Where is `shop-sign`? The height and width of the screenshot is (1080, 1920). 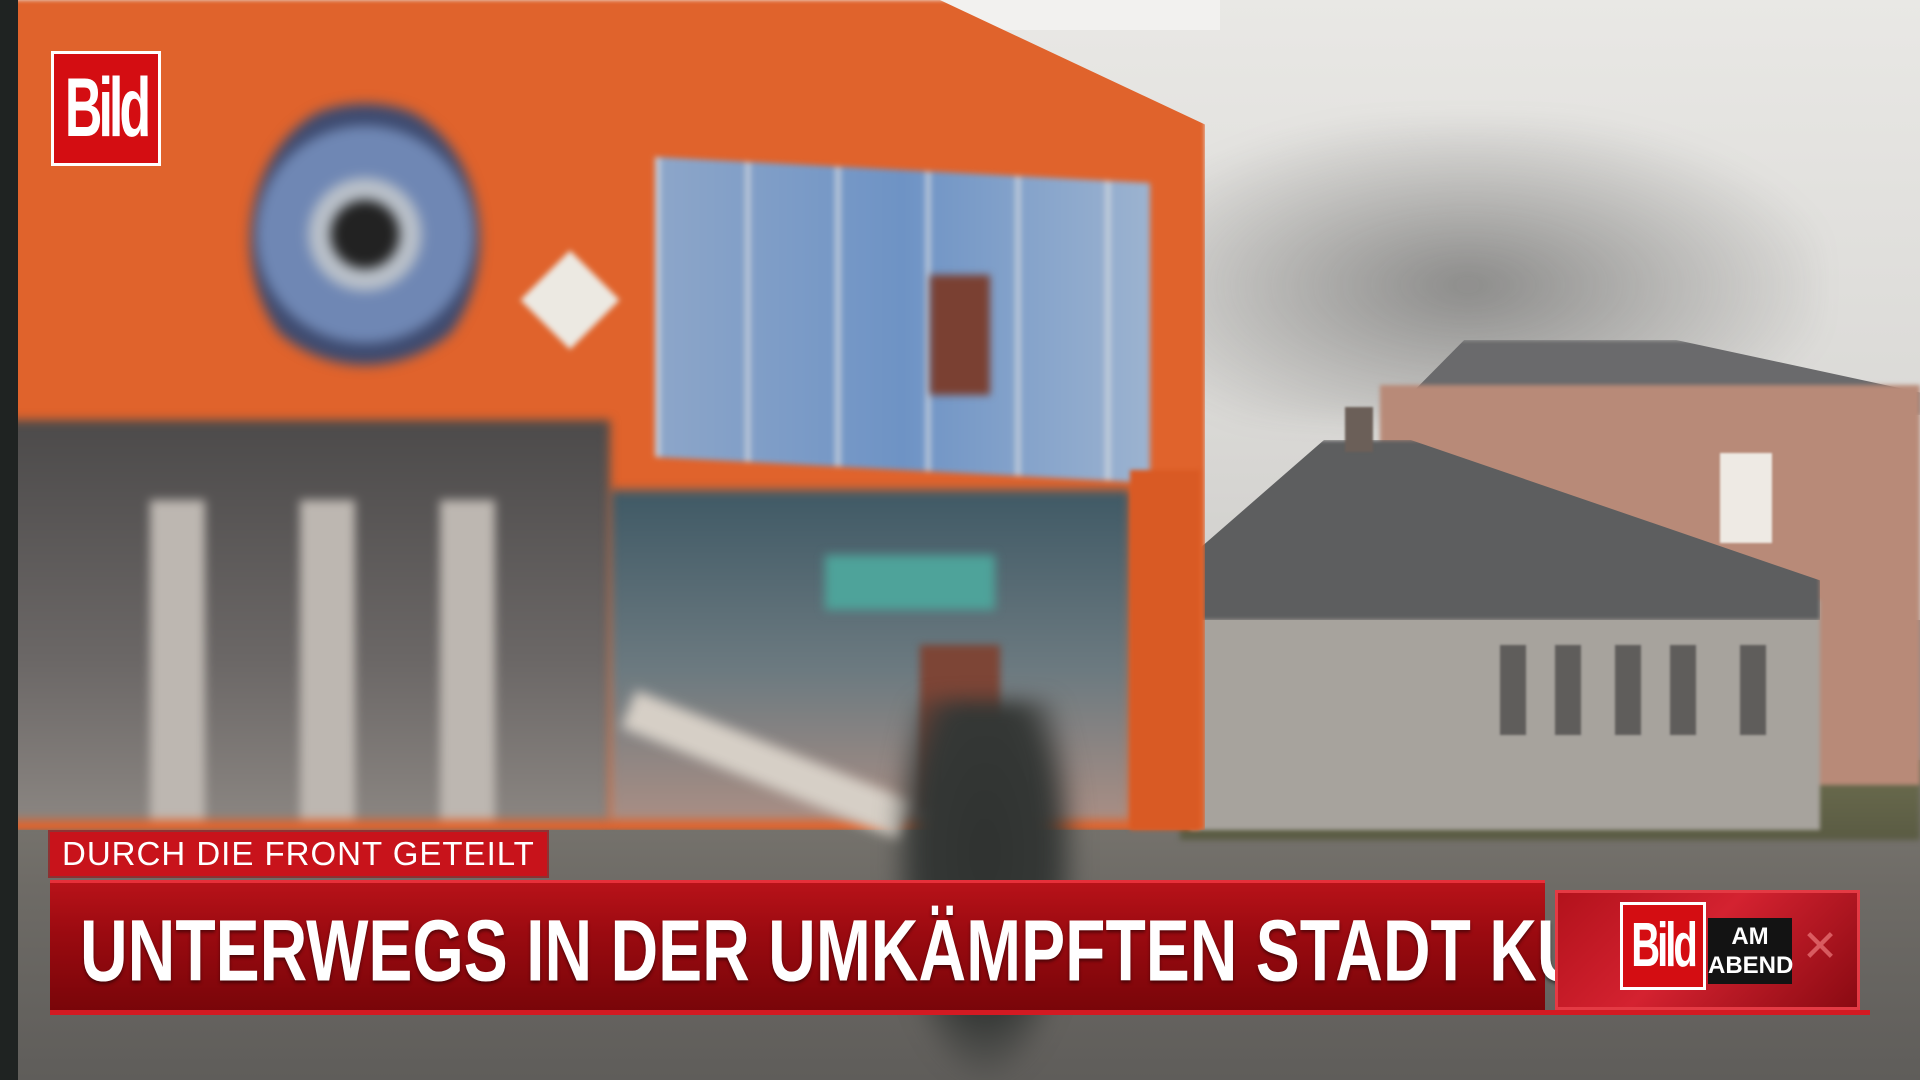
shop-sign is located at coordinates (910, 582).